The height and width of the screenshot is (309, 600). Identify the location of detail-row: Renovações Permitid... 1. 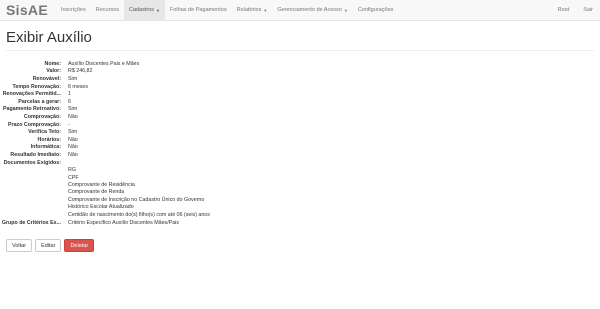
(300, 94).